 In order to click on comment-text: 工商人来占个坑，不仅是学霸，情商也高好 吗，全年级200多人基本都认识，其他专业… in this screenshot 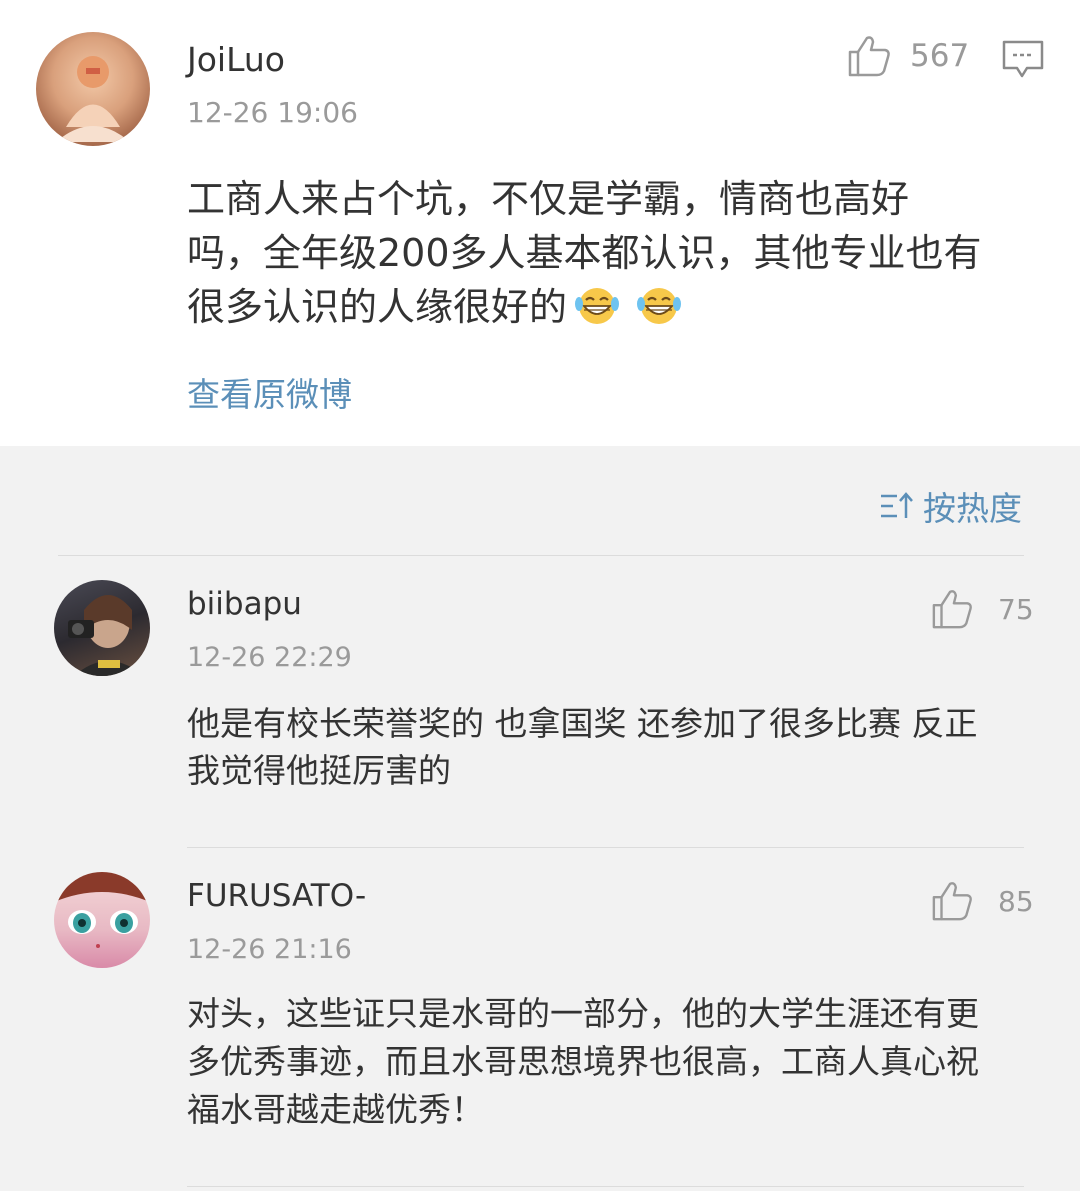, I will do `click(584, 253)`.